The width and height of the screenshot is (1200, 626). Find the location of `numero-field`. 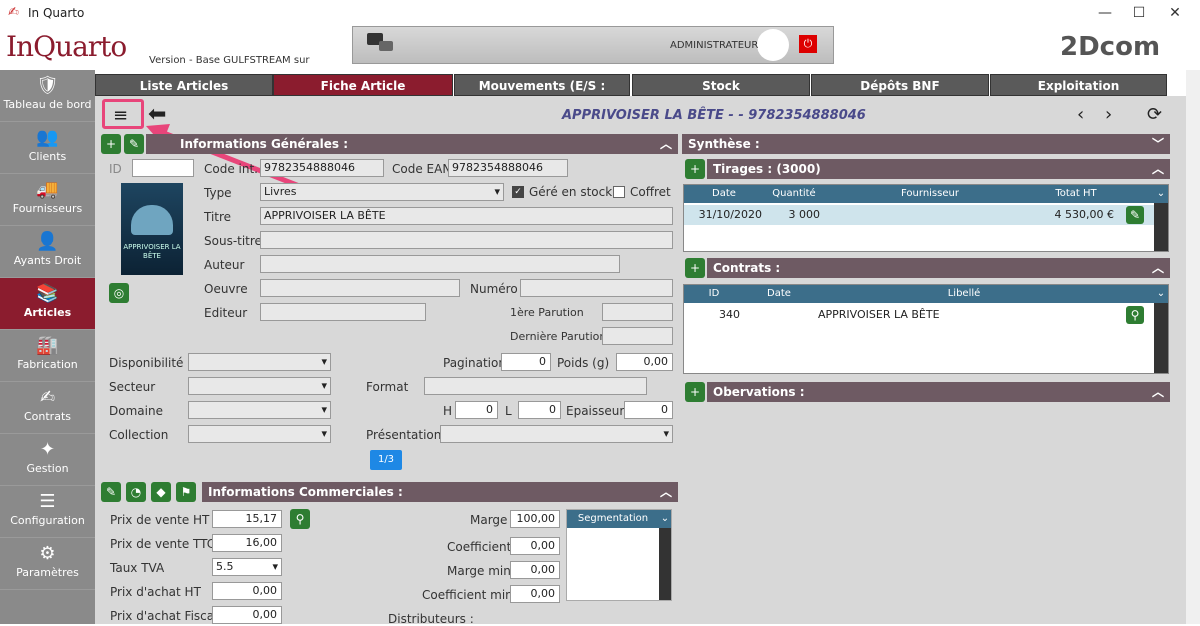

numero-field is located at coordinates (596, 288).